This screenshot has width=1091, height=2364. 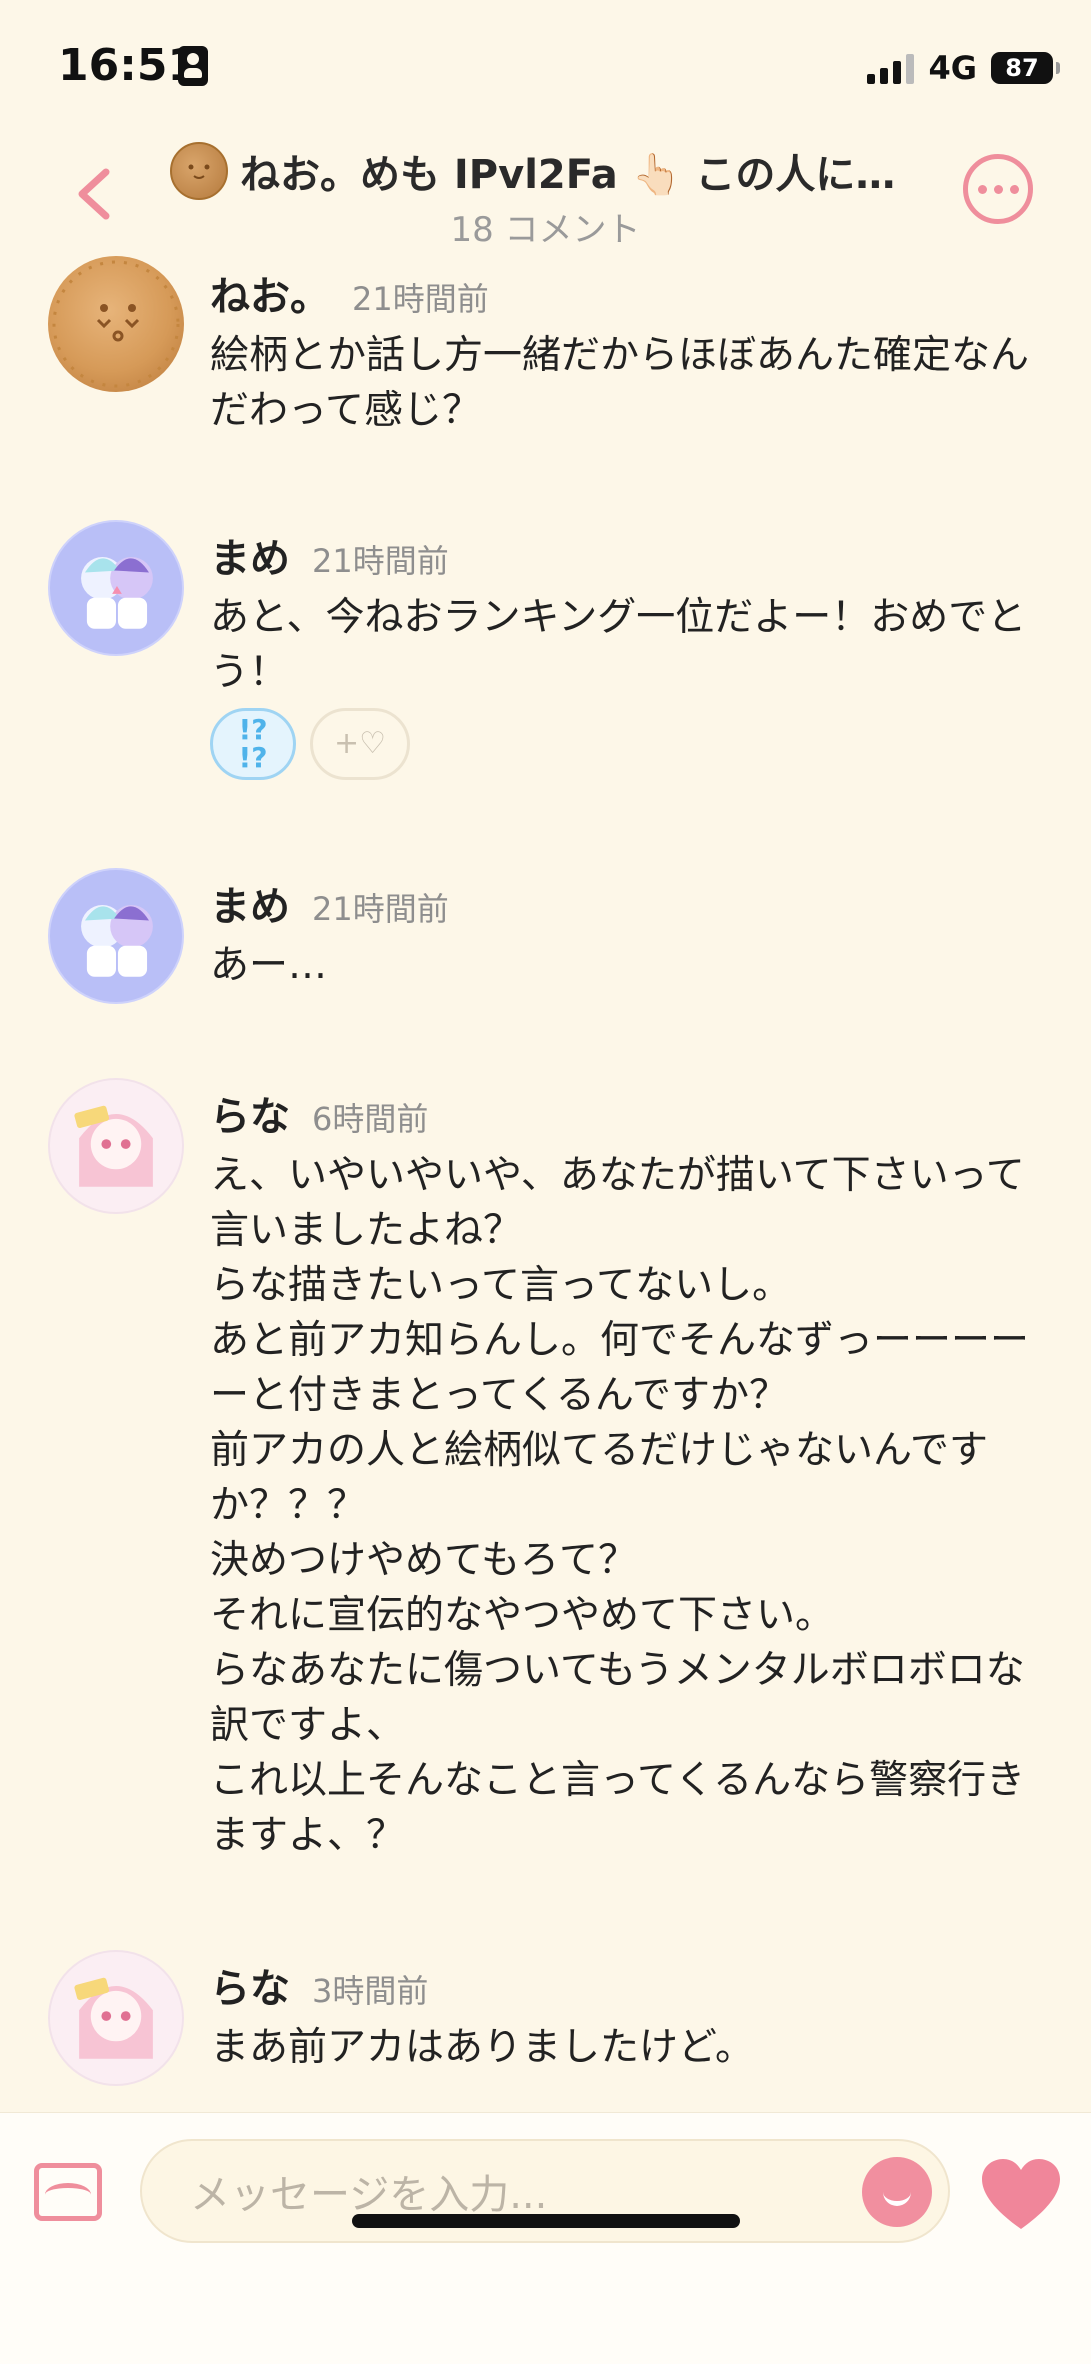 I want to click on comment-time: 6時間前, so click(x=370, y=1119).